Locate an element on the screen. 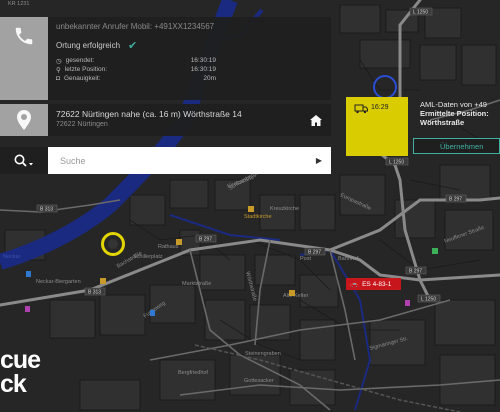 This screenshot has height=412, width=500. aml-line-1: AML-Daten von +49 is located at coordinates (453, 104).